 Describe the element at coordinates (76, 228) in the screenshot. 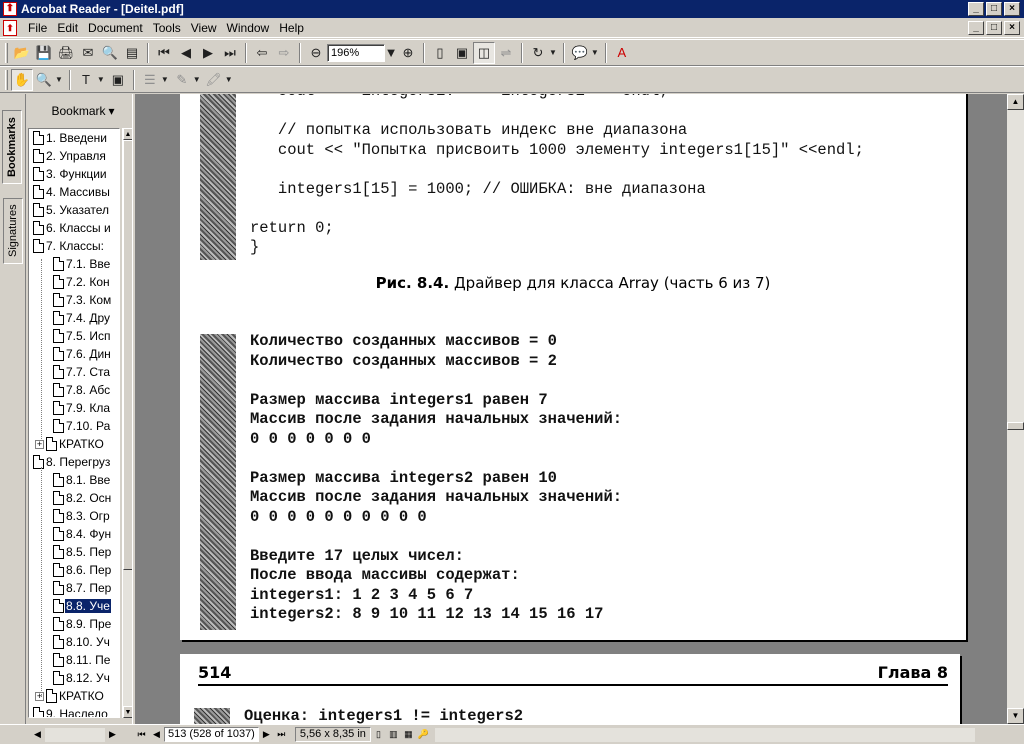

I see `bookmark-item: 6. Классы и` at that location.